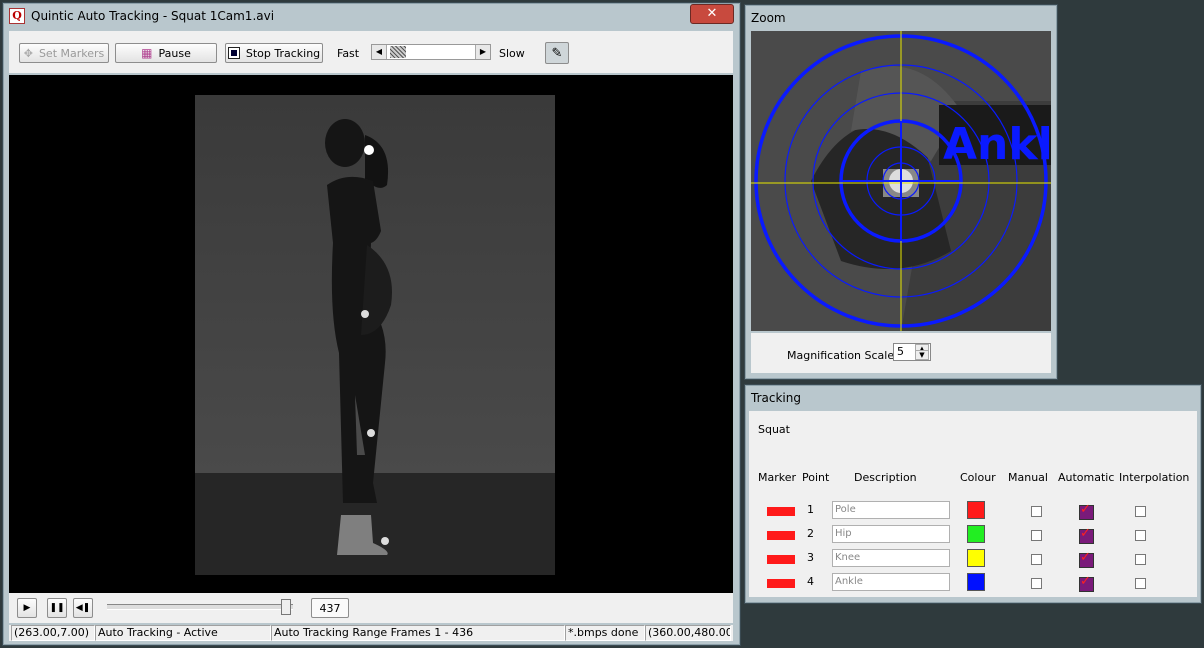  Describe the element at coordinates (147, 53) in the screenshot. I see `chart-icon: ▦` at that location.